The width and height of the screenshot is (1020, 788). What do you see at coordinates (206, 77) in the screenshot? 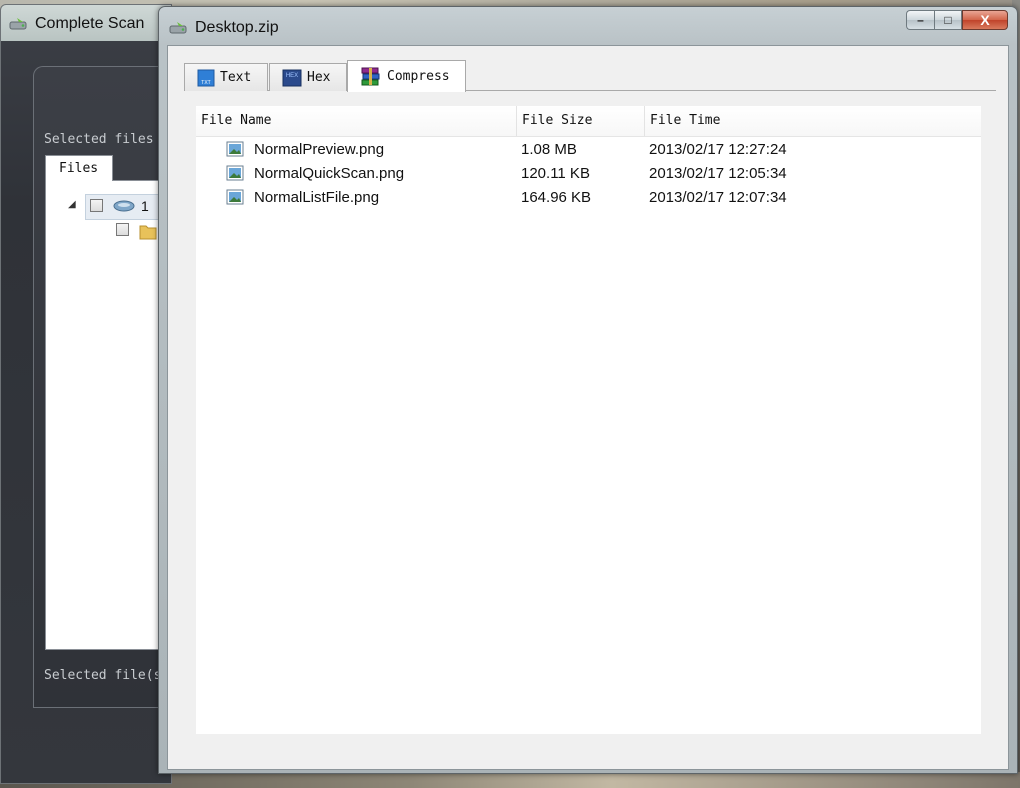
I see `text-file-icon: TXT` at bounding box center [206, 77].